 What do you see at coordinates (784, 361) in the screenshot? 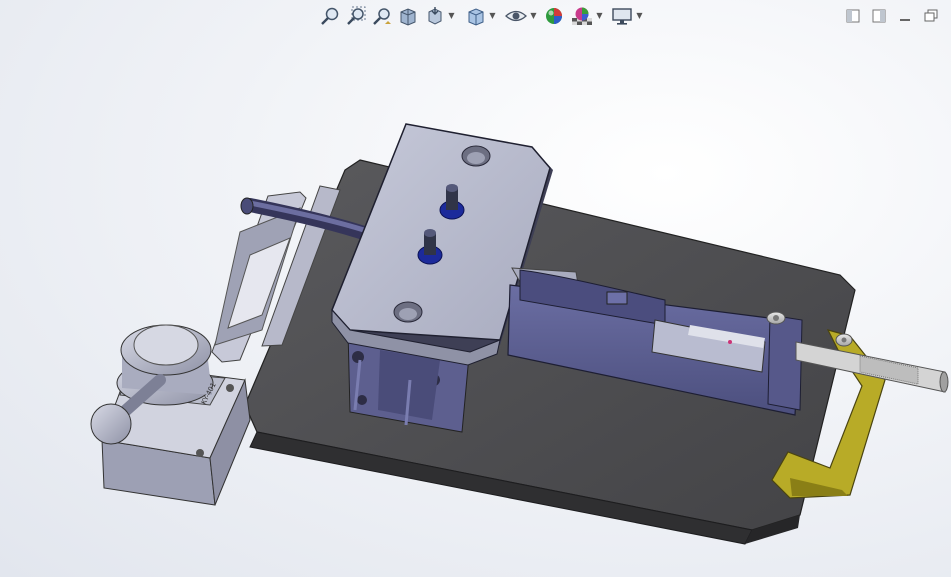
I see `end-block` at bounding box center [784, 361].